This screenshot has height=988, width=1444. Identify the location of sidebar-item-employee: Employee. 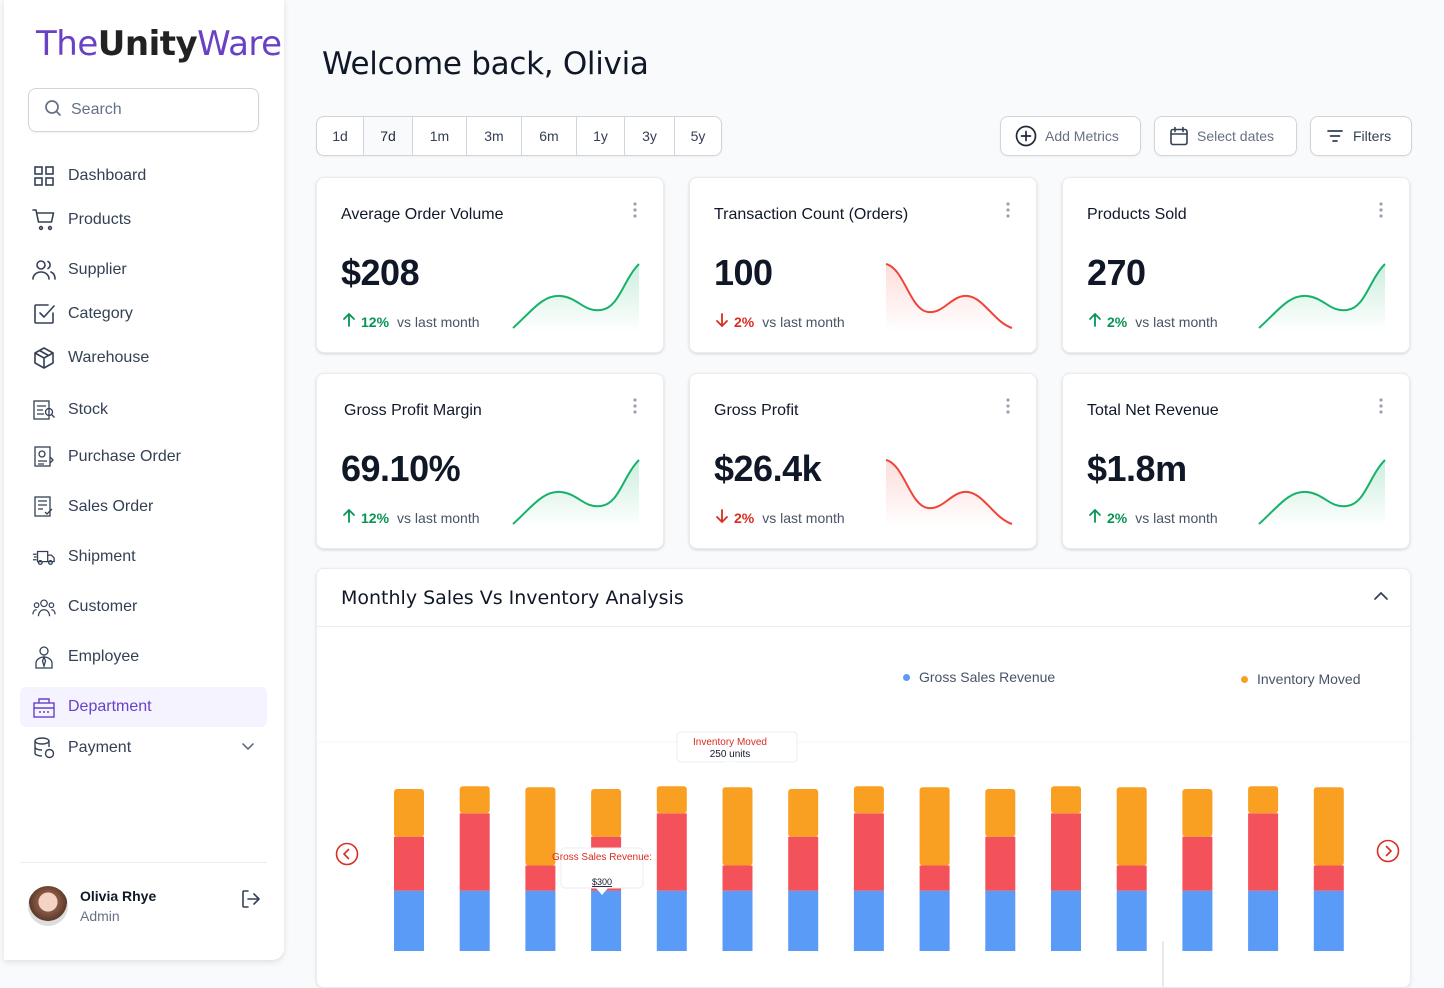
(143, 657).